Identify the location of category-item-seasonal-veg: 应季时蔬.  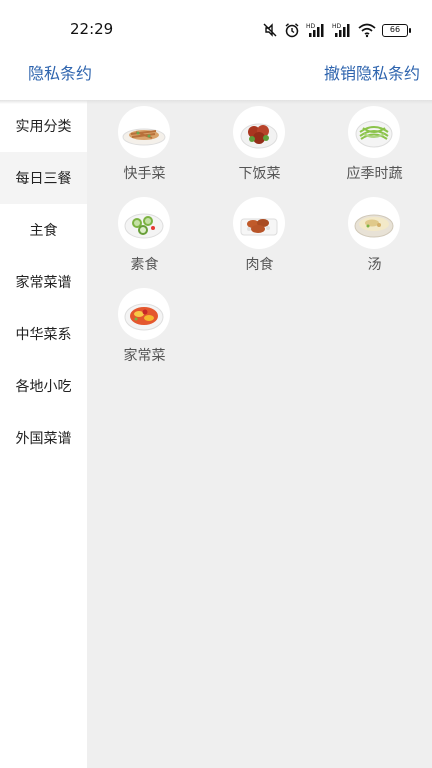
(374, 145).